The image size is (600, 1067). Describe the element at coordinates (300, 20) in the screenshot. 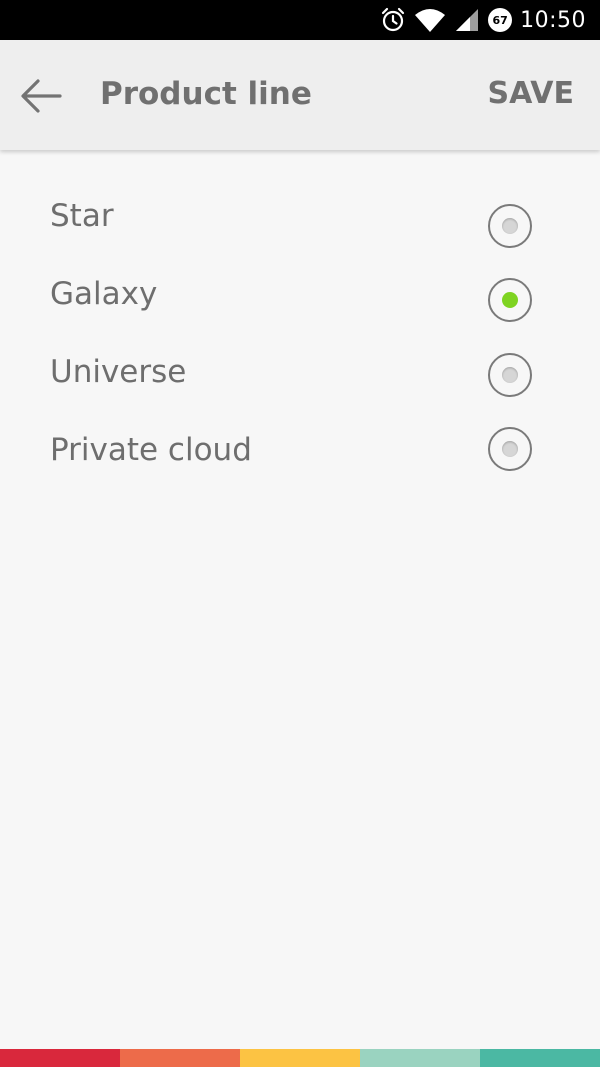

I see `status-bar: 67 10:50` at that location.